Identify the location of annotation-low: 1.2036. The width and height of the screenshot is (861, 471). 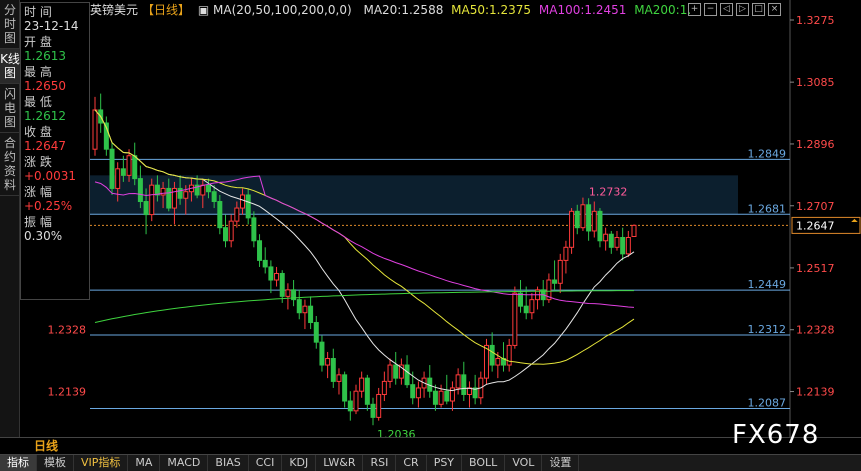
(396, 432).